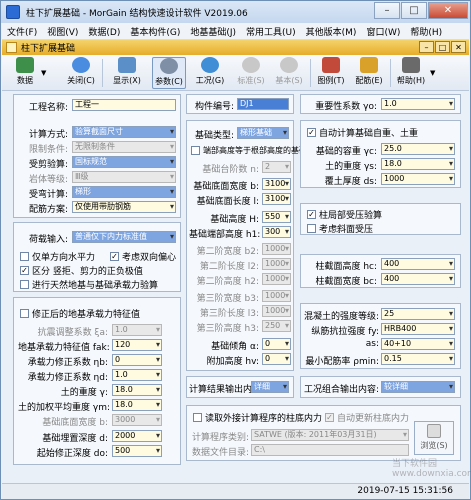 Image resolution: width=471 pixels, height=500 pixels. I want to click on width-b3-input: 1000, so click(276, 296).